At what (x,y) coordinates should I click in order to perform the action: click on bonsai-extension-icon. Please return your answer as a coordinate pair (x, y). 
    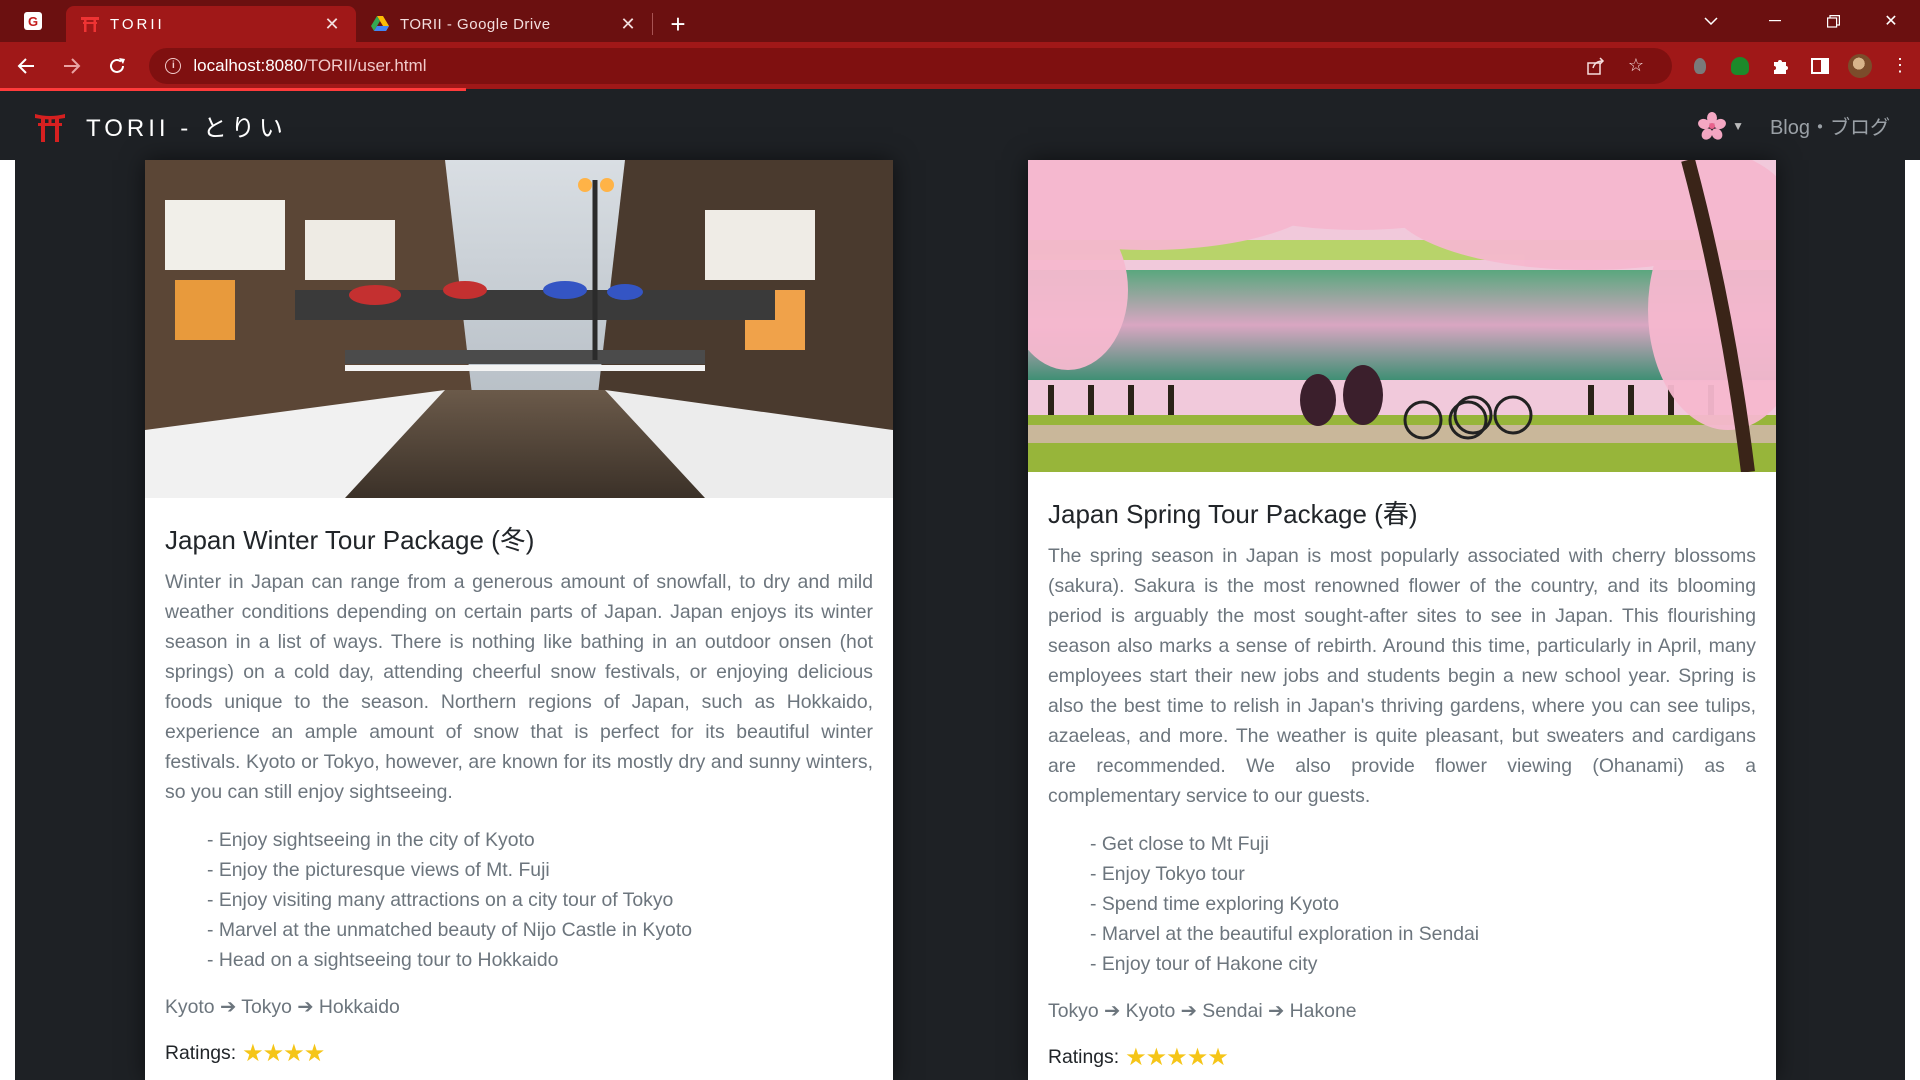
    Looking at the image, I should click on (1740, 66).